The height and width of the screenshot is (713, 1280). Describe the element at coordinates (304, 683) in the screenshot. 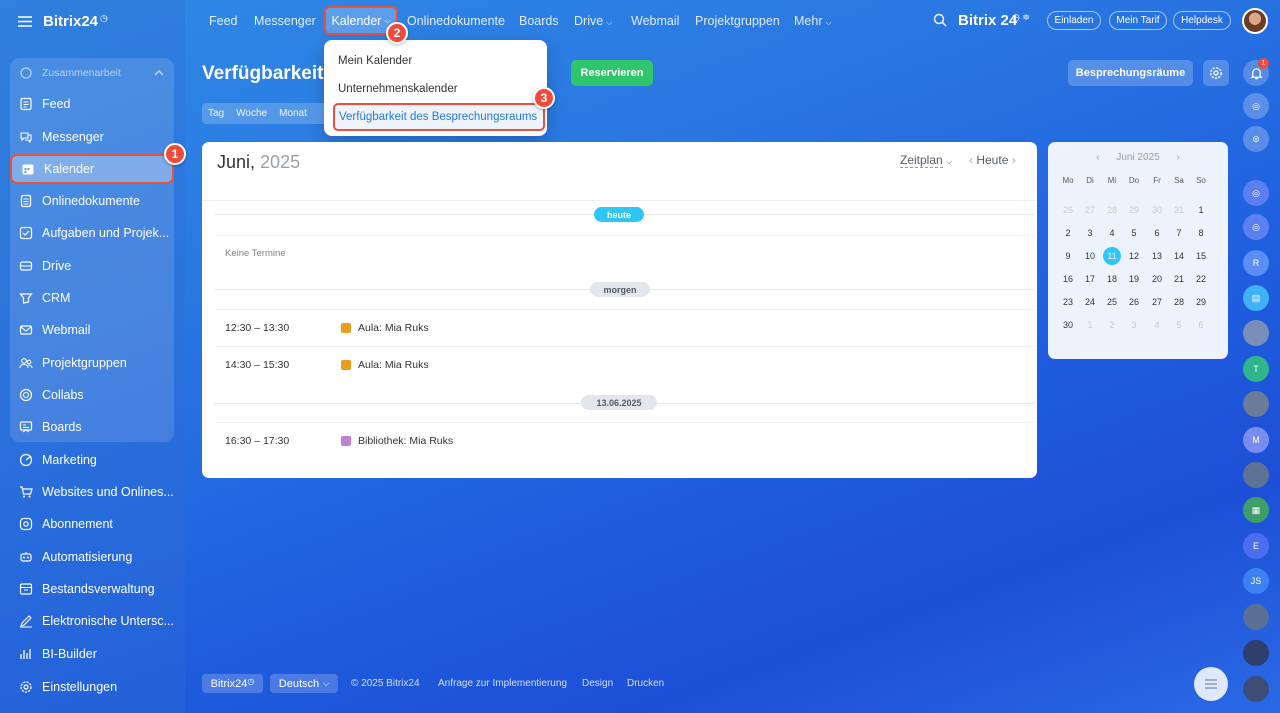

I see `language-select: Deutsch ⌵` at that location.